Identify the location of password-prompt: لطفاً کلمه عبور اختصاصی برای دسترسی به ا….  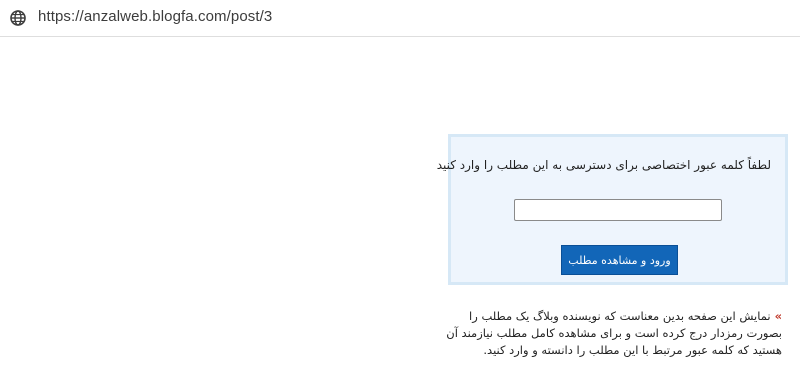
(603, 165).